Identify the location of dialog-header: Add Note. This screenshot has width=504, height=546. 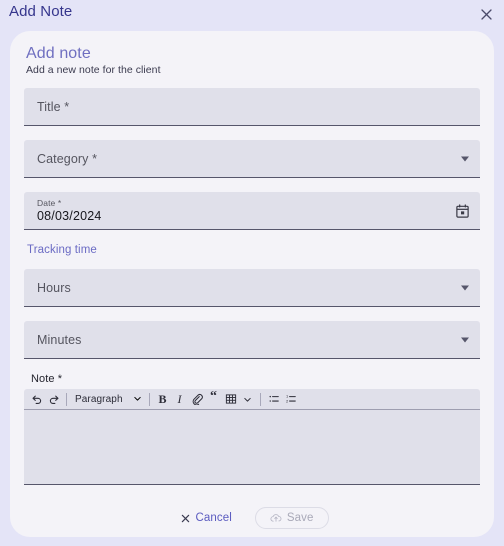
(252, 15).